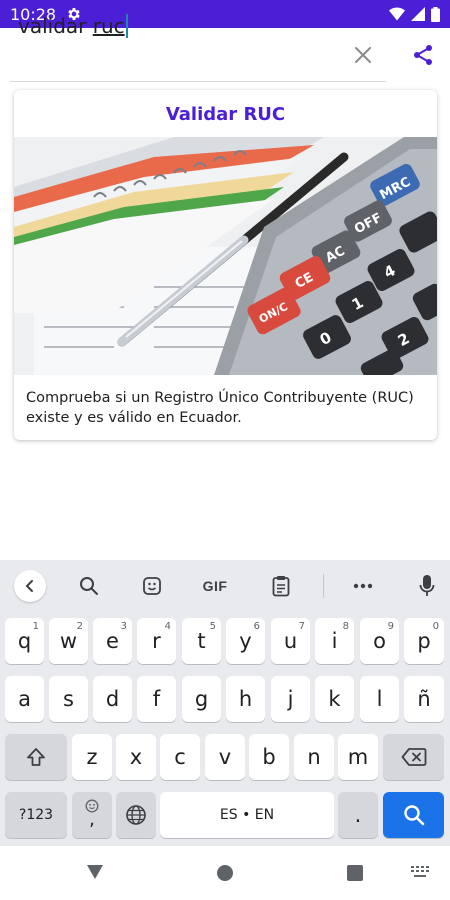 This screenshot has height=900, width=450. What do you see at coordinates (269, 757) in the screenshot?
I see `key-b: b` at bounding box center [269, 757].